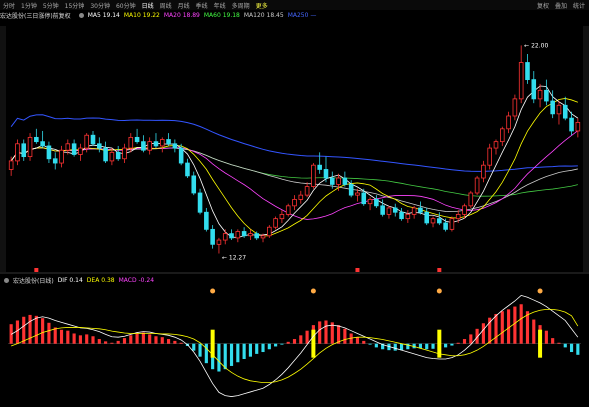  Describe the element at coordinates (536, 45) in the screenshot. I see `high-price-label: ← 22.00` at that location.